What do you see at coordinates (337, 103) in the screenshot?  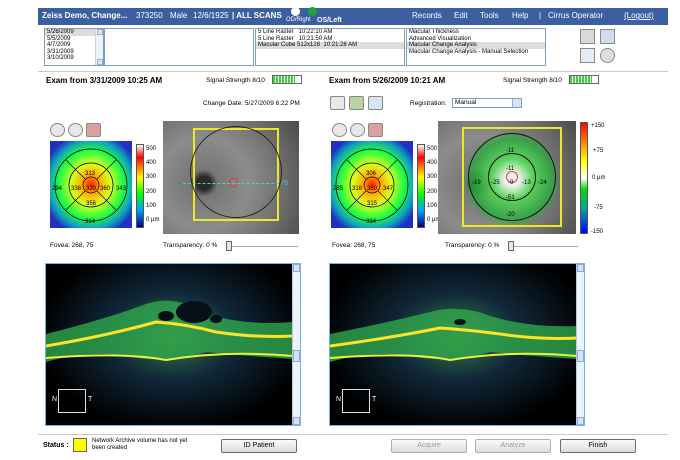 I see `link-icon` at bounding box center [337, 103].